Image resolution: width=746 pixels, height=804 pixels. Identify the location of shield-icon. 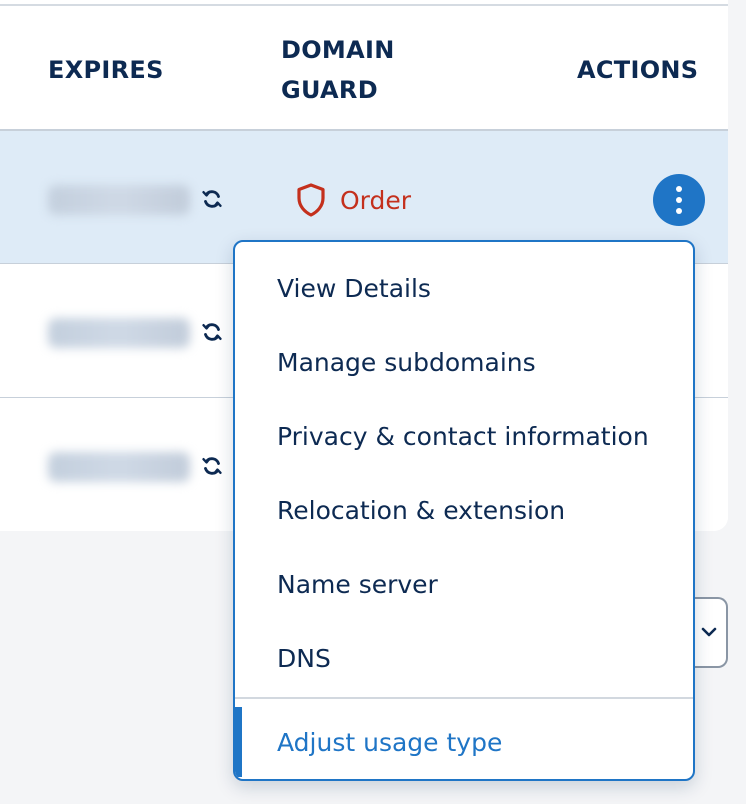
(311, 200).